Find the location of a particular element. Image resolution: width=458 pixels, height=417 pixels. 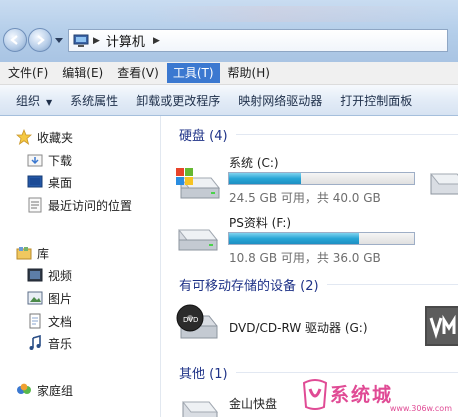

nav-favorites: 收藏夹 is located at coordinates (44, 137).